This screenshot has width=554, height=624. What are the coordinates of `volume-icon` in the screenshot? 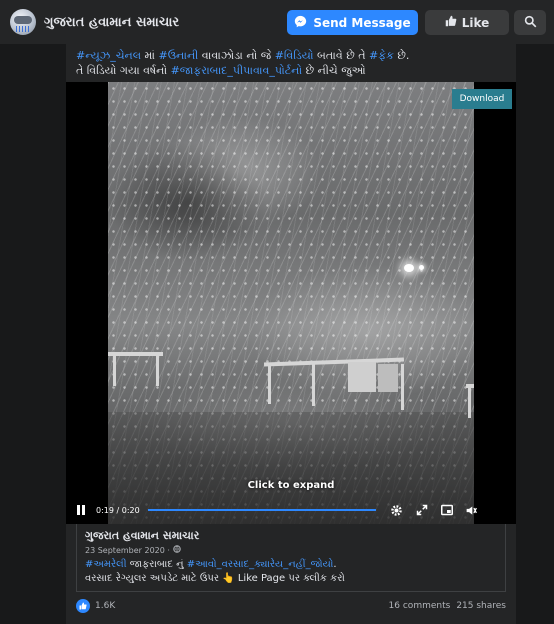 It's located at (472, 510).